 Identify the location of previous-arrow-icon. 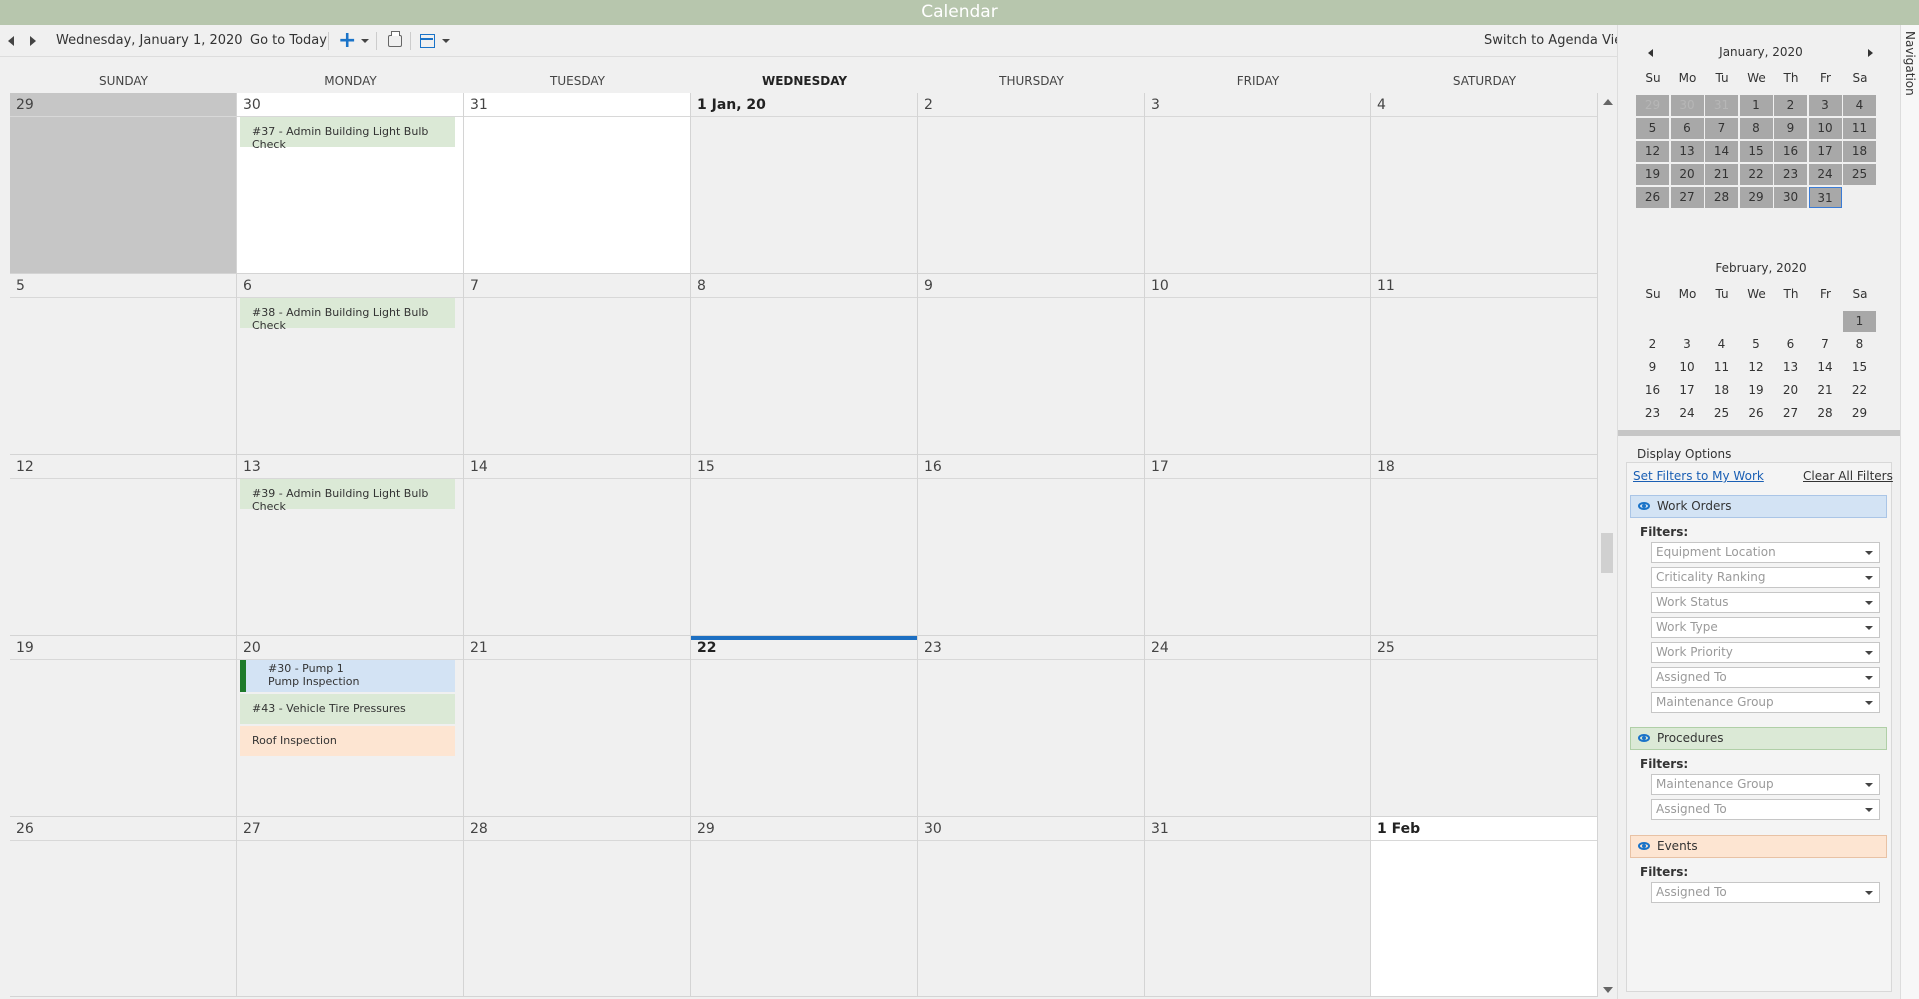
(11, 41).